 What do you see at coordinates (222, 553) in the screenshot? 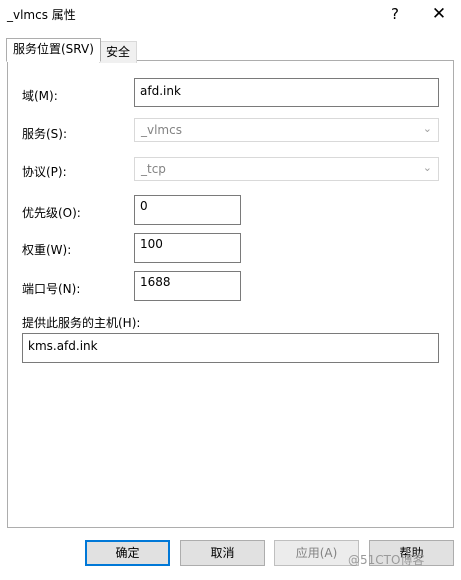
I see `cancel-button: 取消` at bounding box center [222, 553].